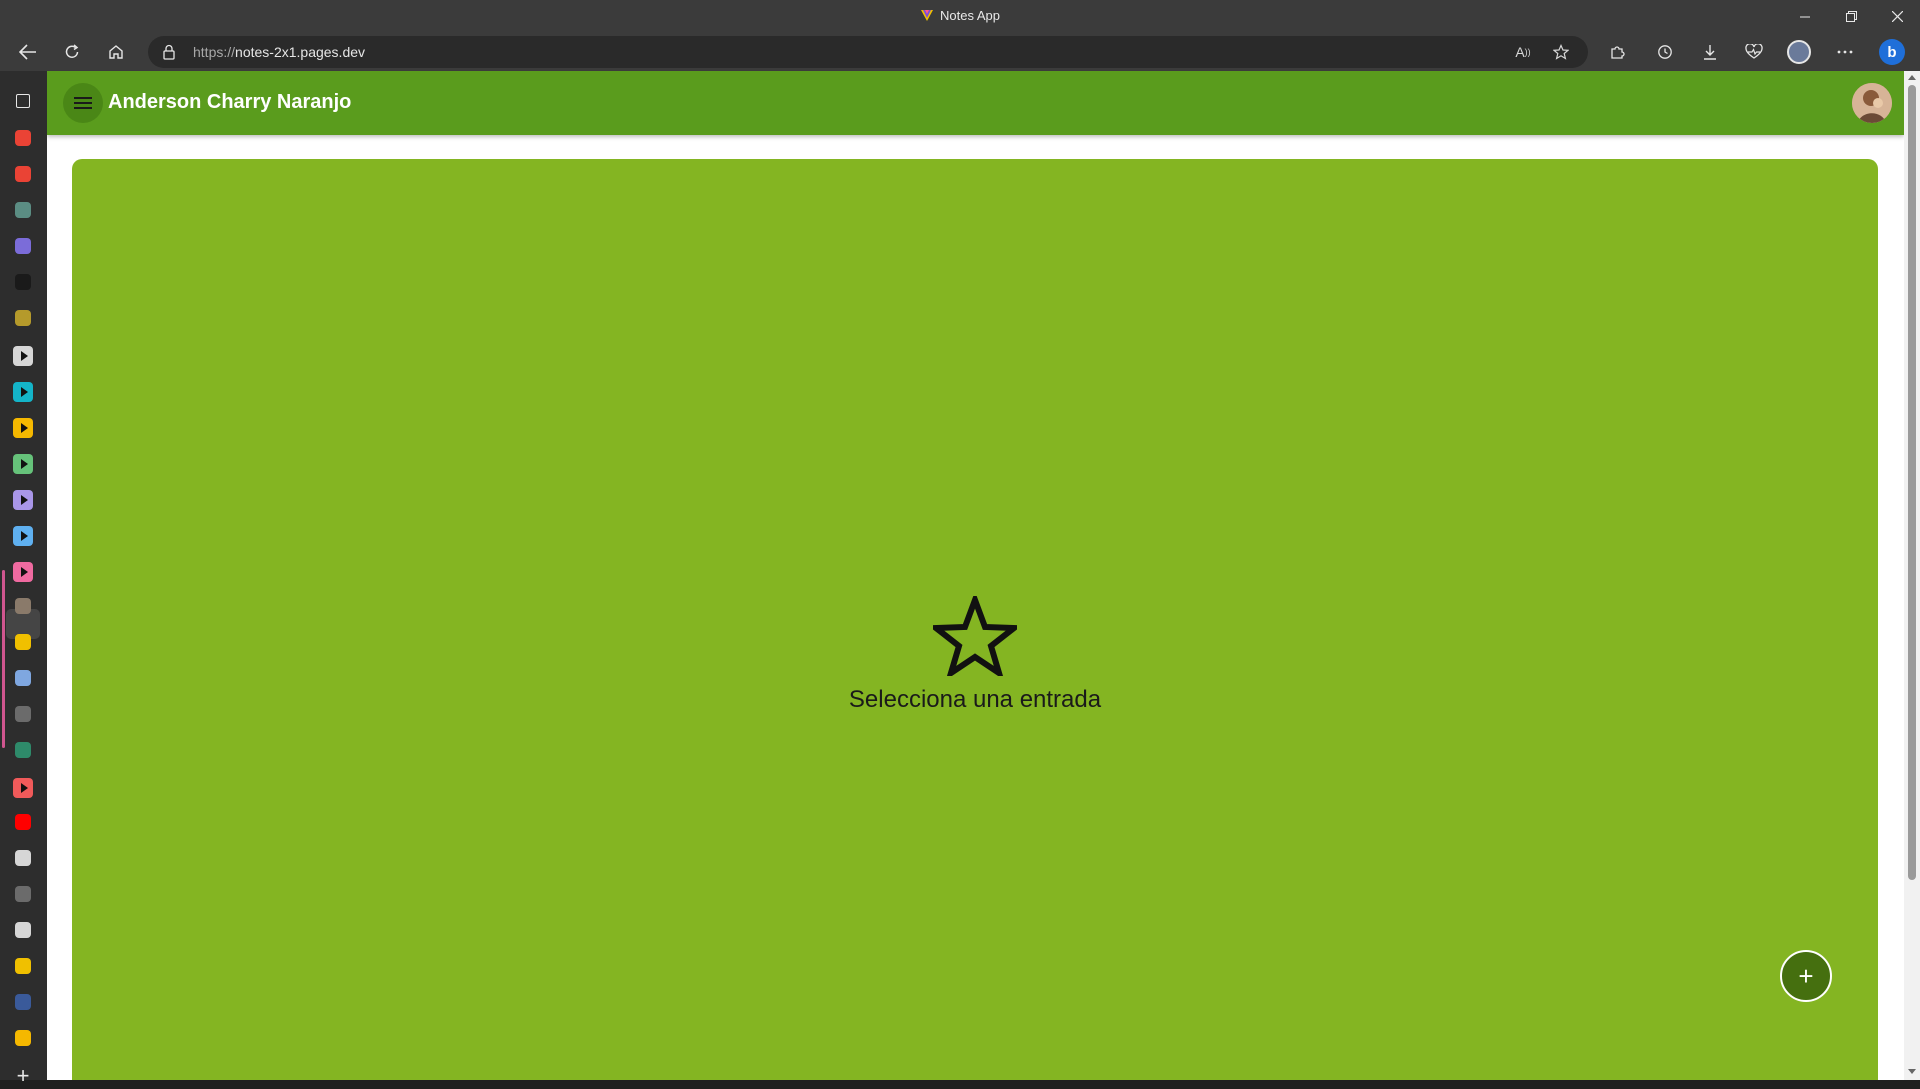 The width and height of the screenshot is (1920, 1089). Describe the element at coordinates (23, 606) in the screenshot. I see `cloud-icon` at that location.